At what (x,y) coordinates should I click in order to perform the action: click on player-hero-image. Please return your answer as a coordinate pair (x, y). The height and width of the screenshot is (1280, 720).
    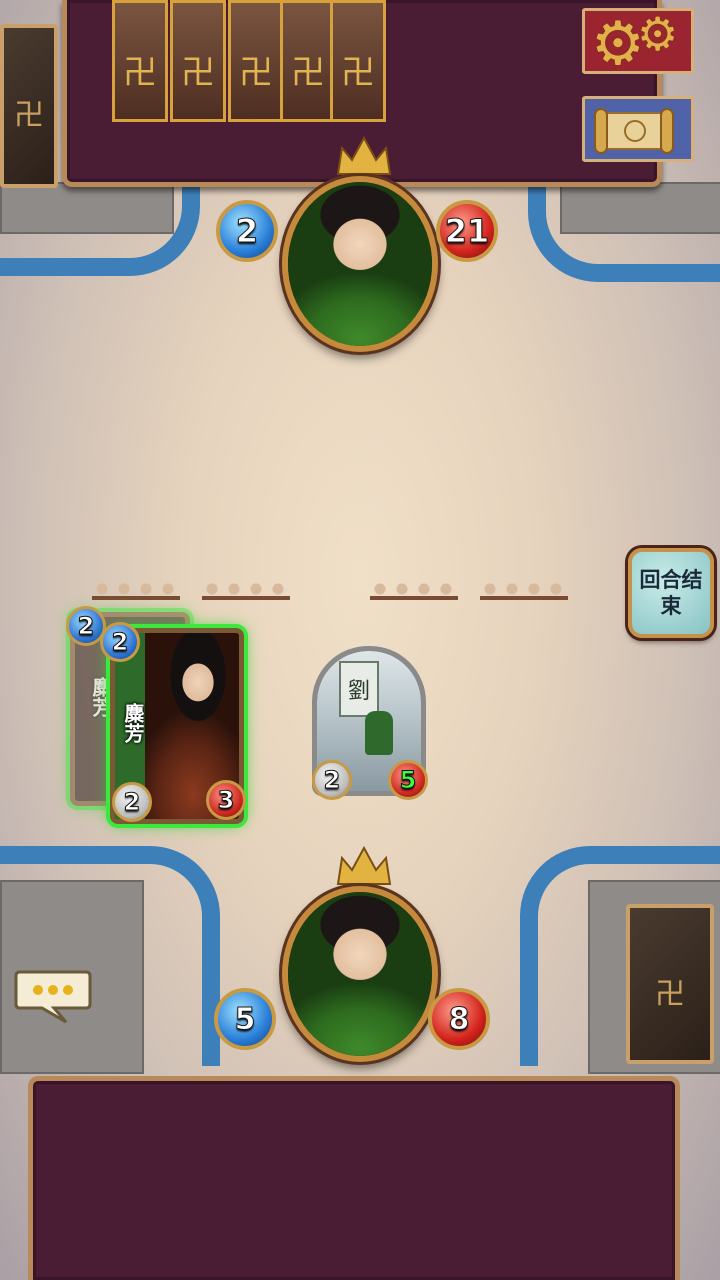
    Looking at the image, I should click on (360, 974).